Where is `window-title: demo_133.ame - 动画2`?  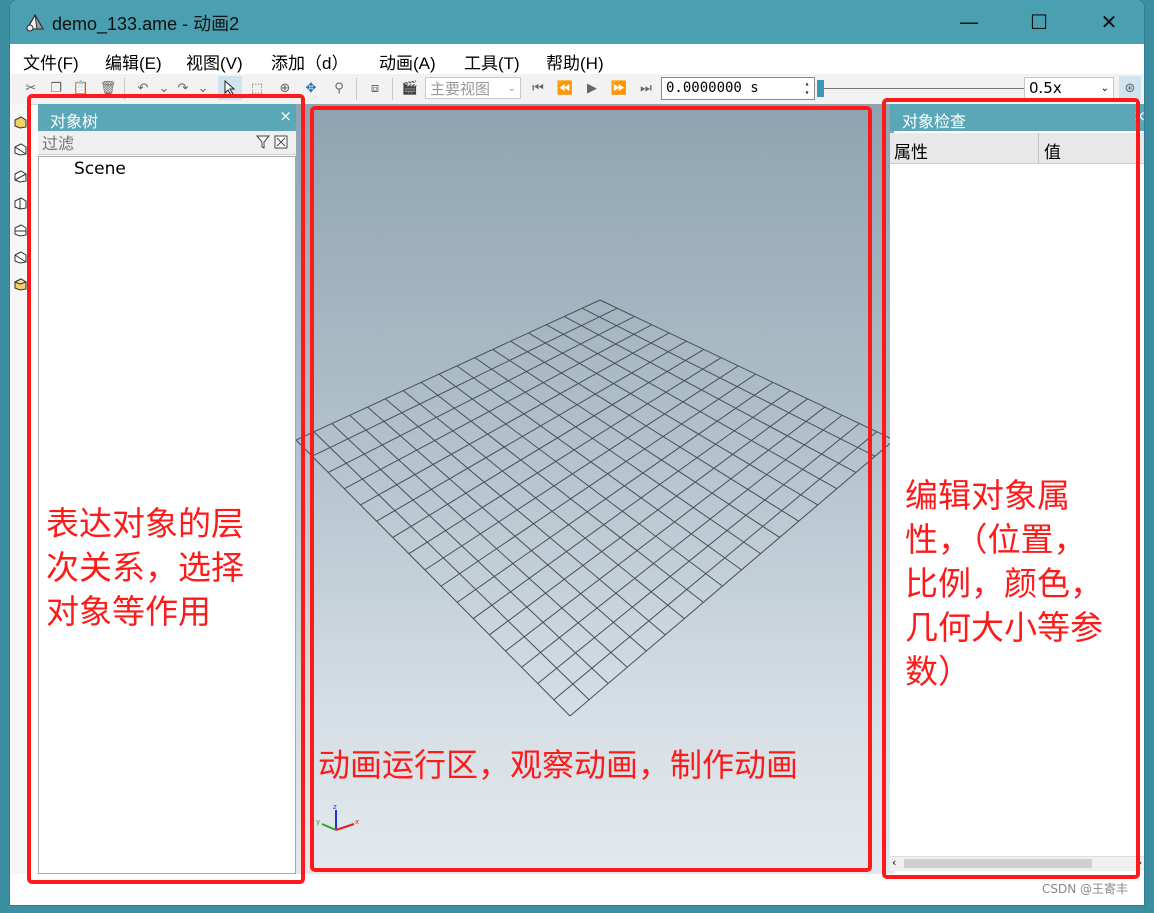 window-title: demo_133.ame - 动画2 is located at coordinates (146, 24).